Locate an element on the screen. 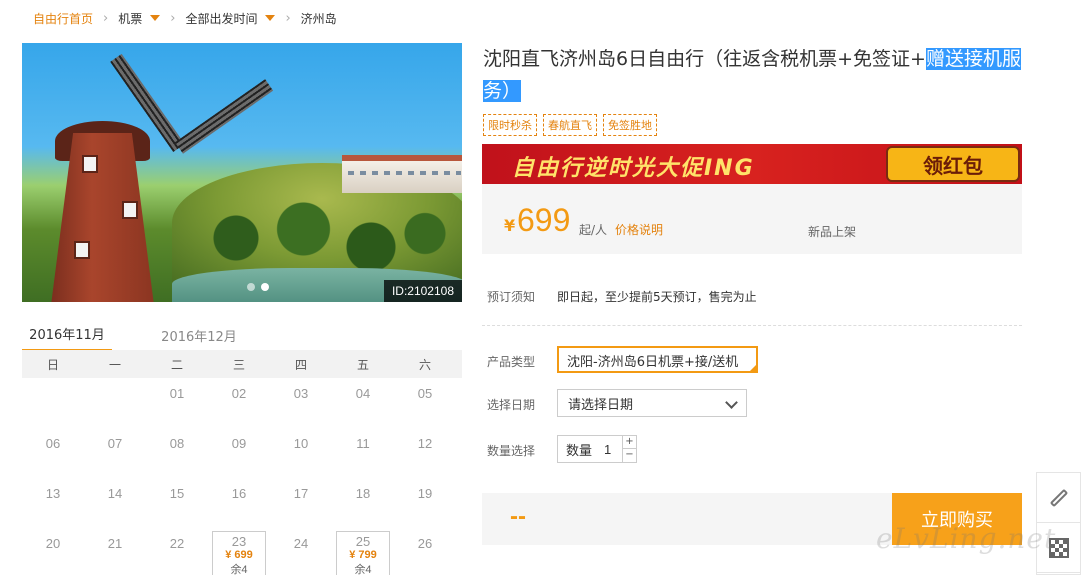  product-type-option: 沈阳-济州岛6日机票+接/送机 is located at coordinates (657, 359).